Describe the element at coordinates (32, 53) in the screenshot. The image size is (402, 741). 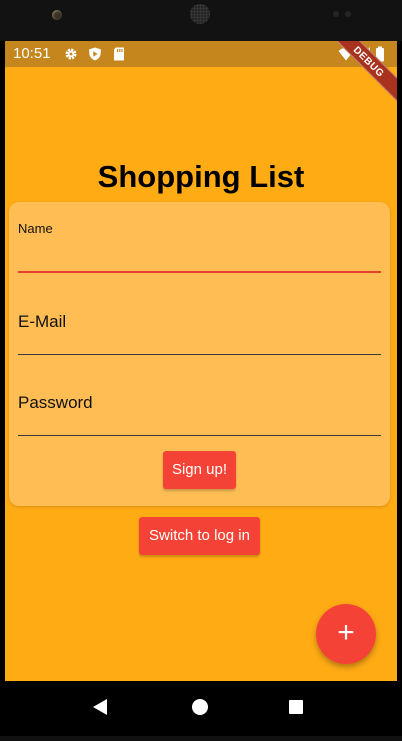
I see `status-time: 10:51` at that location.